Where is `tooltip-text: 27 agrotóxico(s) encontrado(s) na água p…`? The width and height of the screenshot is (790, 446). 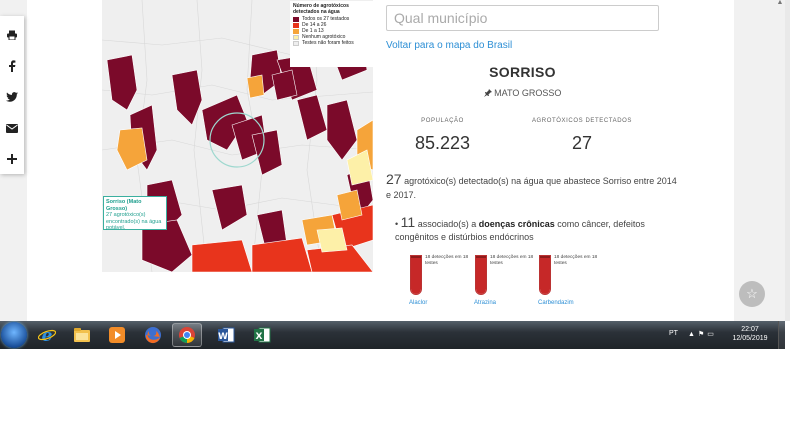
tooltip-text: 27 agrotóxico(s) encontrado(s) na água p… is located at coordinates (134, 221).